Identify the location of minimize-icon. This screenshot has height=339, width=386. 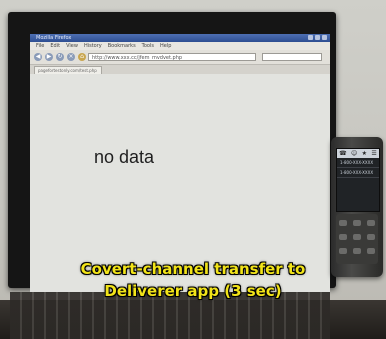
(310, 37).